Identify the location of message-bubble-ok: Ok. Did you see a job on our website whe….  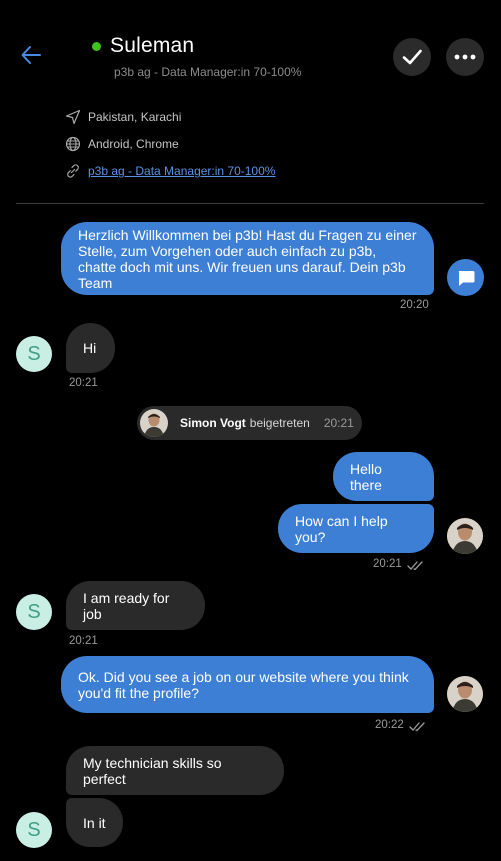
(247, 684).